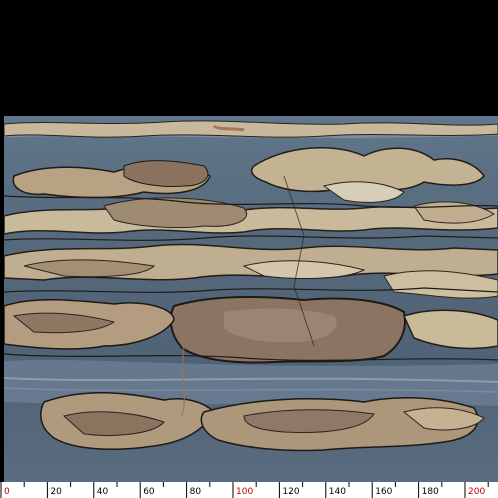  Describe the element at coordinates (56, 492) in the screenshot. I see `ruler-label: 20` at that location.